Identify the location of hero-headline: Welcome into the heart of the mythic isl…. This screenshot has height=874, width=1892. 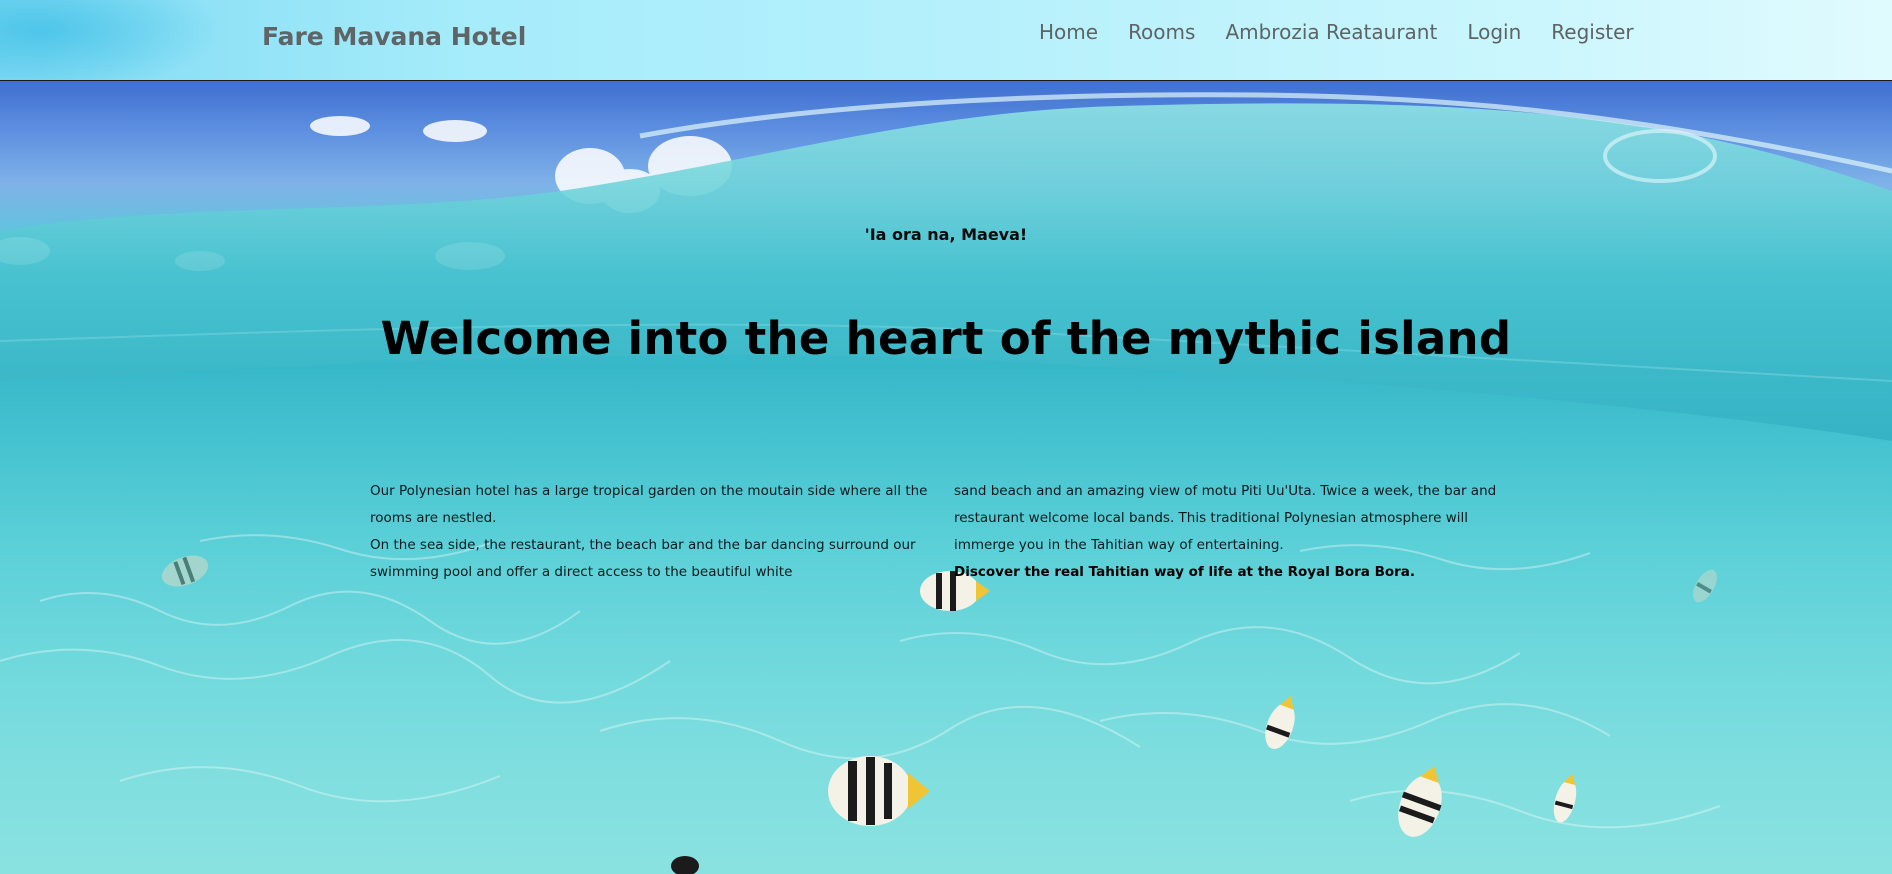
(946, 338).